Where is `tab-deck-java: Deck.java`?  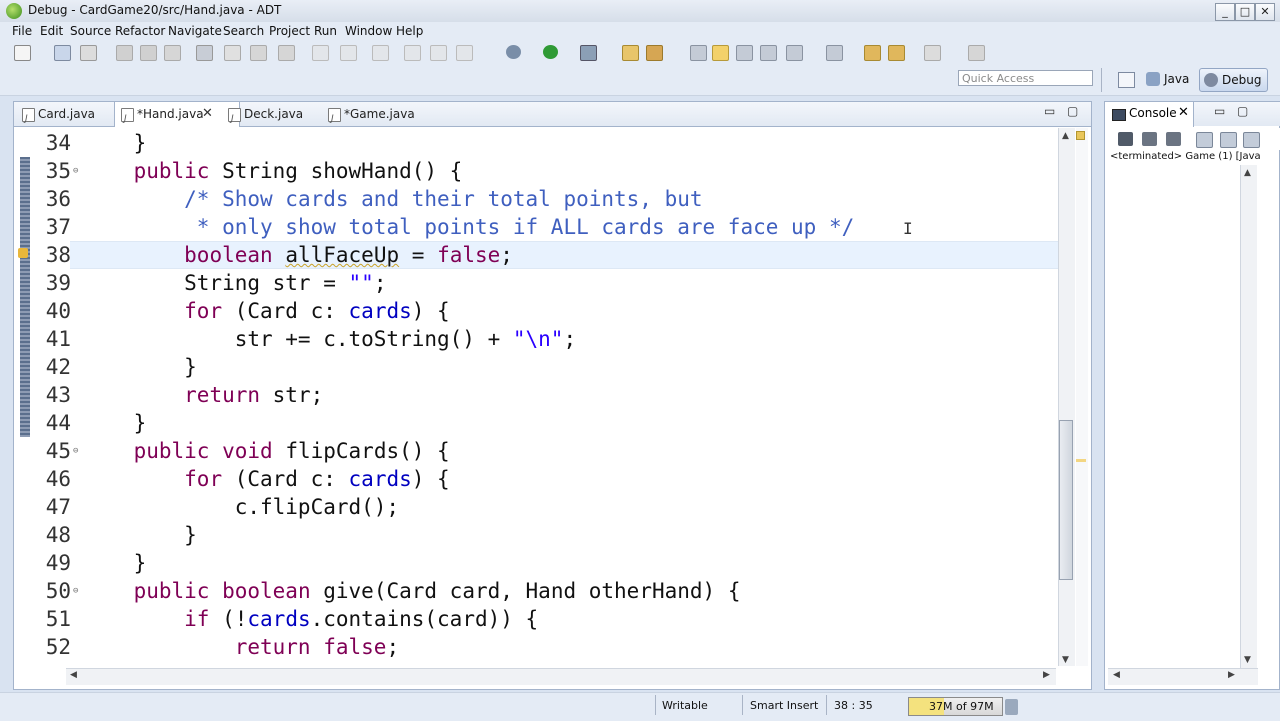 tab-deck-java: Deck.java is located at coordinates (279, 116).